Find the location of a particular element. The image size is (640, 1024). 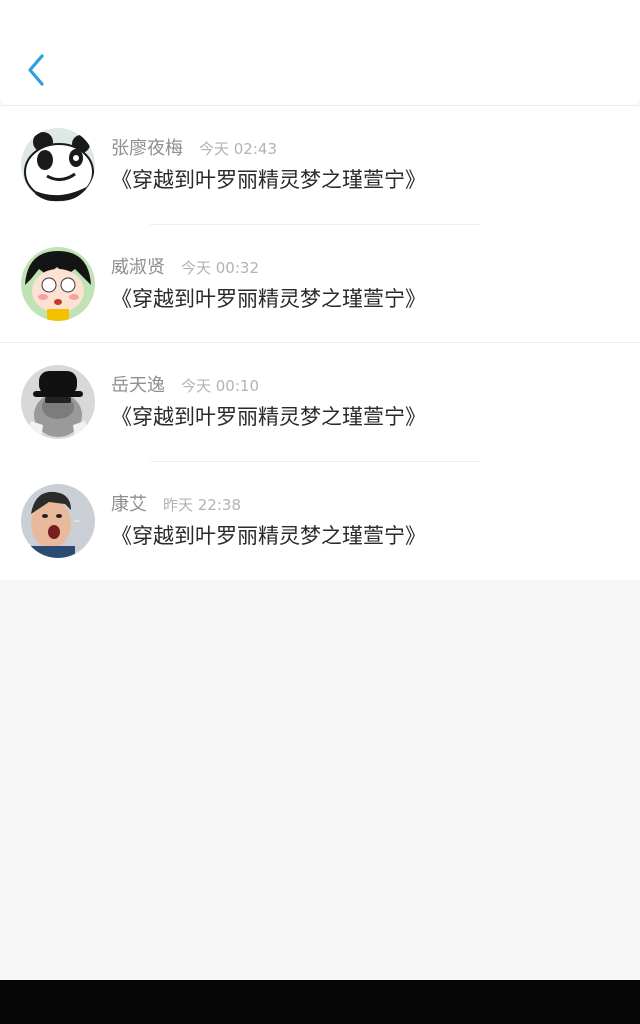

list-item: ~ 康艾 昨天 22:38 《穿越到叶罗丽精灵梦之瑾萱宁》 is located at coordinates (320, 521).